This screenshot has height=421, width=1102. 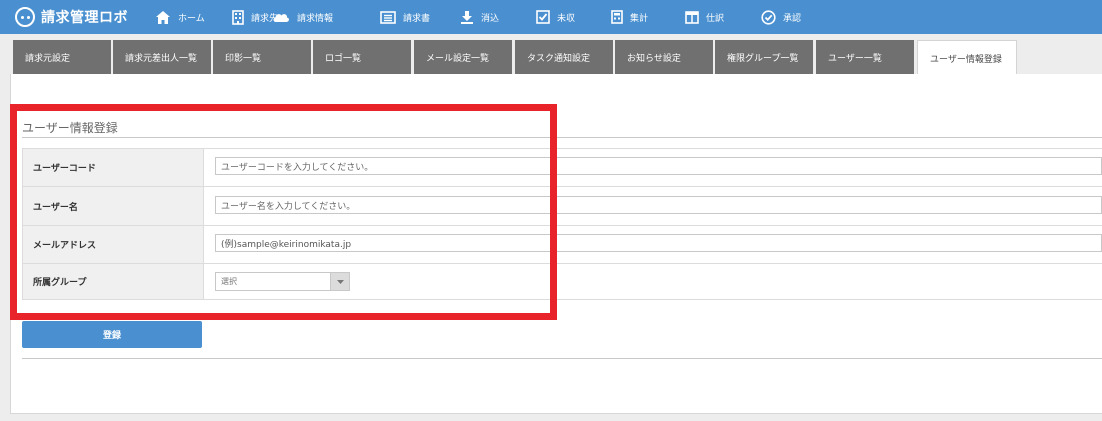 I want to click on nav-label: 請求情報, so click(x=315, y=18).